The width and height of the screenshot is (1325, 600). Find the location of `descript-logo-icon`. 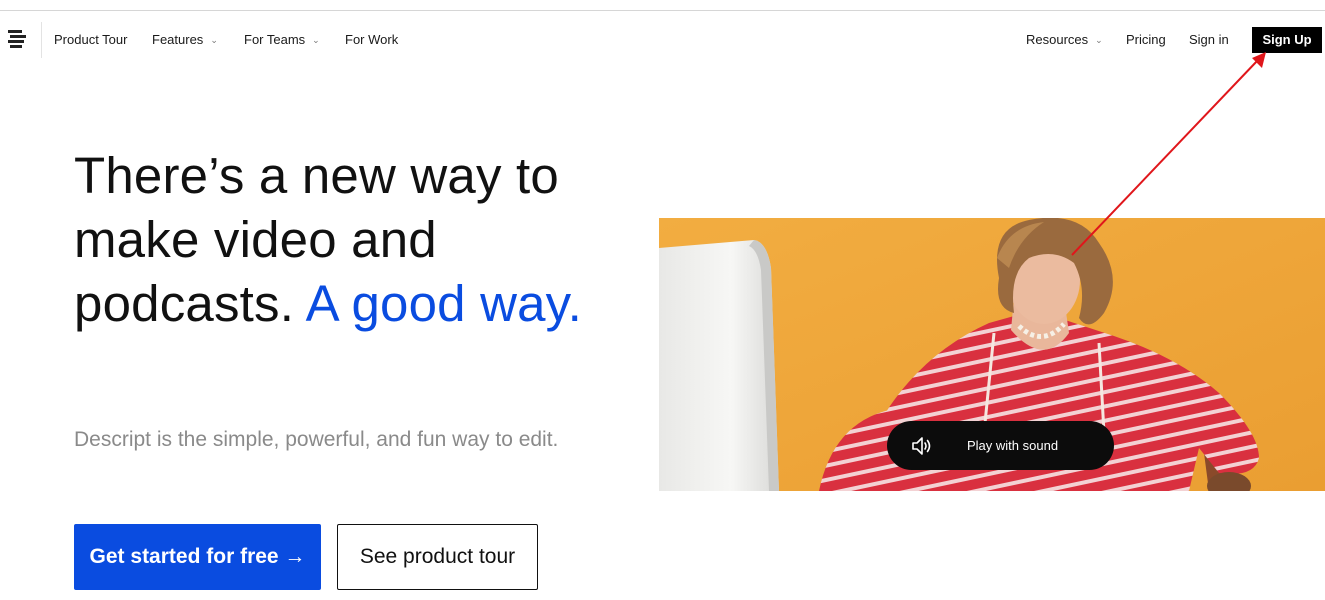

descript-logo-icon is located at coordinates (18, 39).